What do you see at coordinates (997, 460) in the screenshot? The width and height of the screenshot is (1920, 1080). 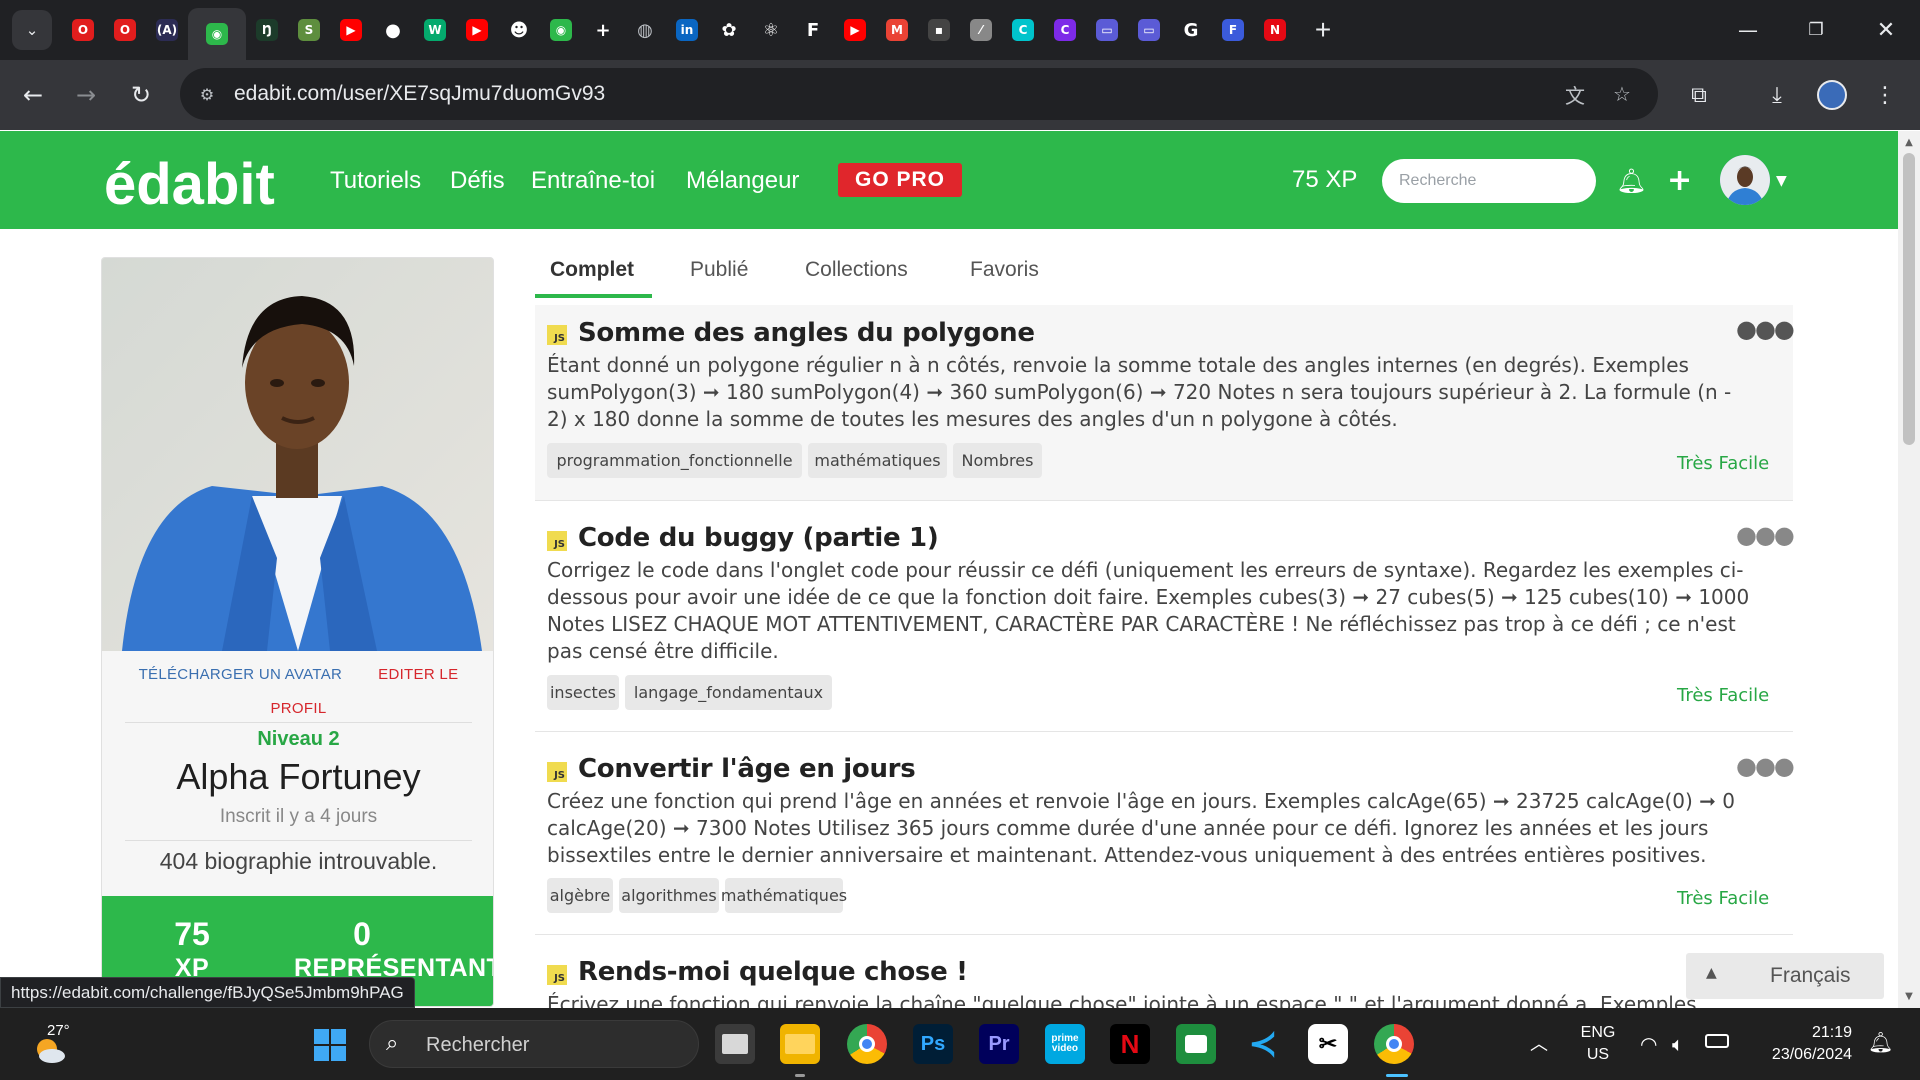 I see `tag: Nombres` at bounding box center [997, 460].